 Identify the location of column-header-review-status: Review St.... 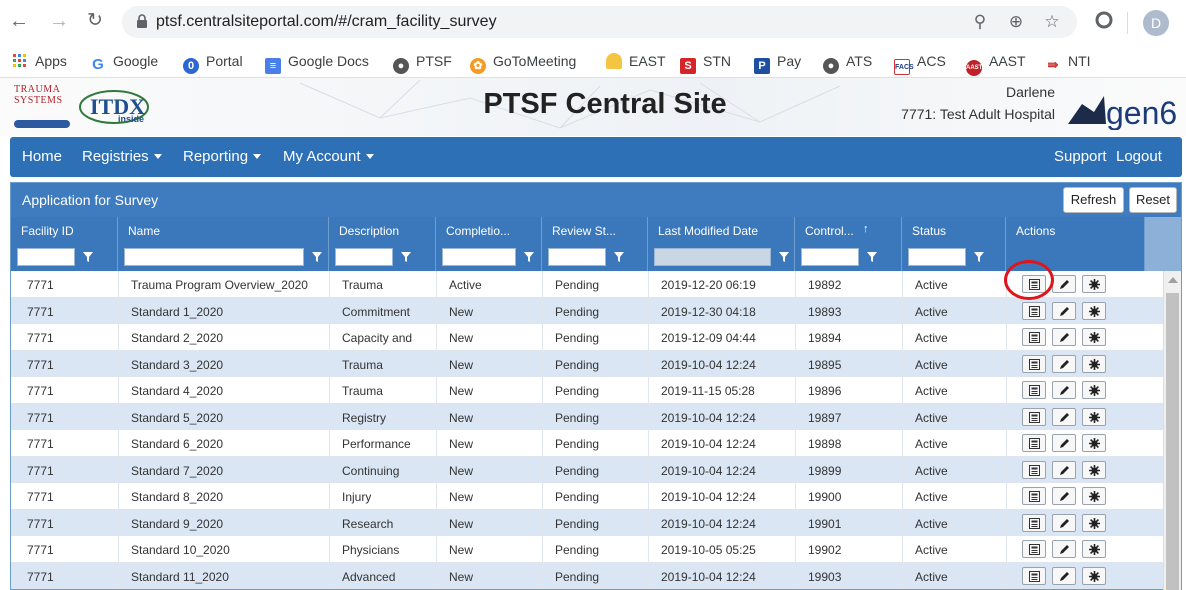
(595, 244).